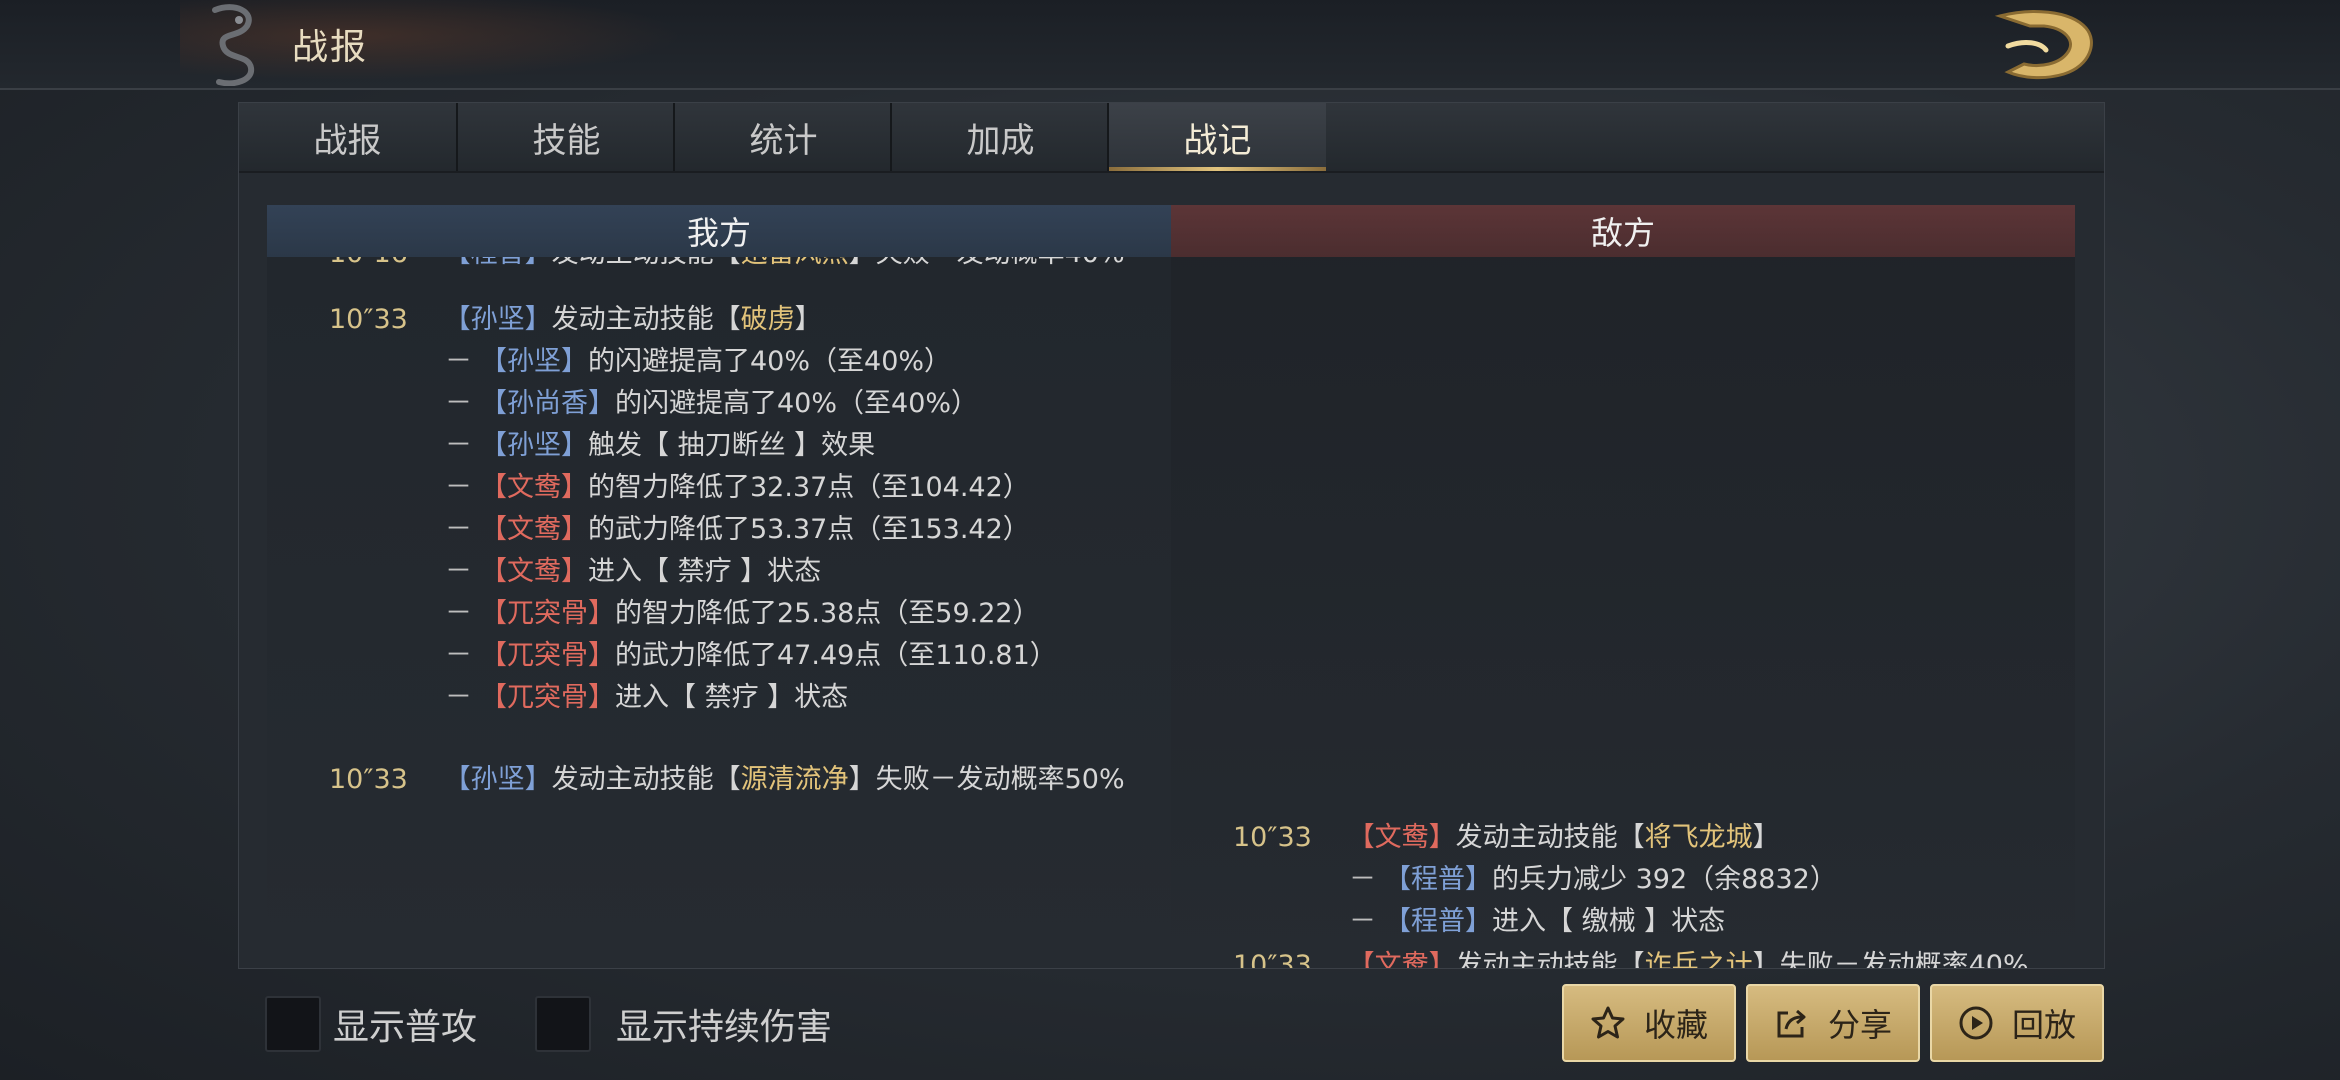  I want to click on skill-name: 源清流净, so click(794, 779).